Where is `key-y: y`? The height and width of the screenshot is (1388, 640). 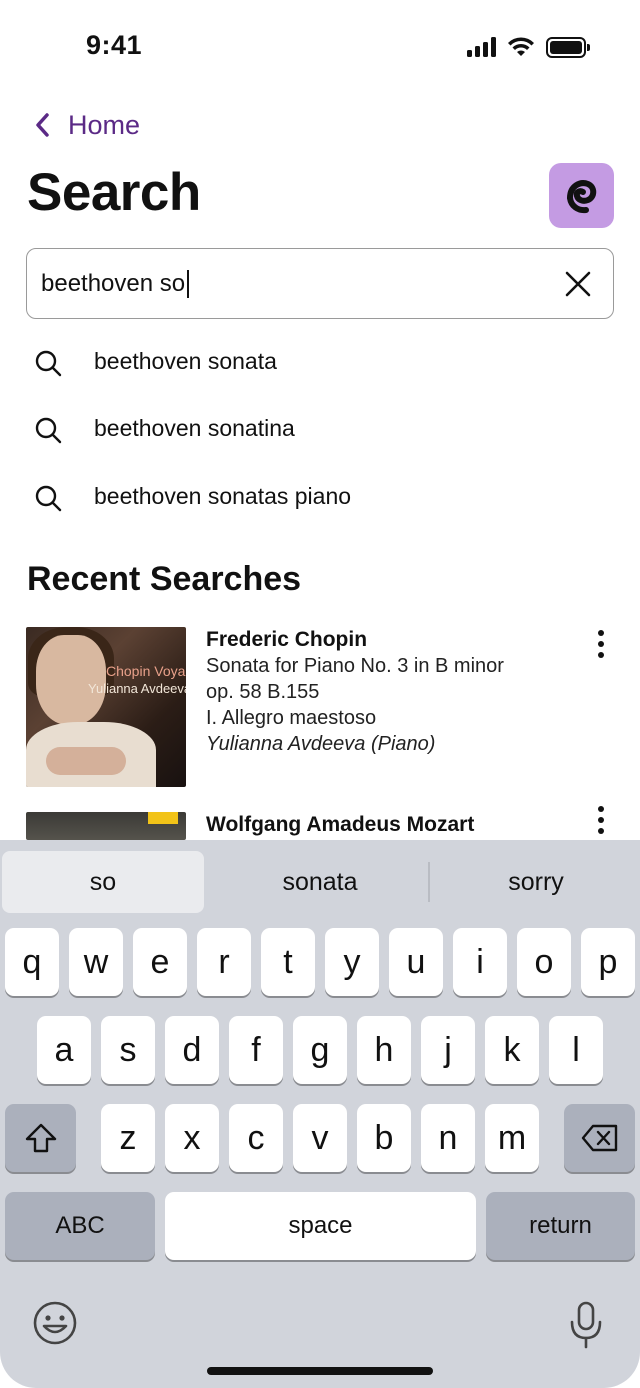 key-y: y is located at coordinates (352, 962).